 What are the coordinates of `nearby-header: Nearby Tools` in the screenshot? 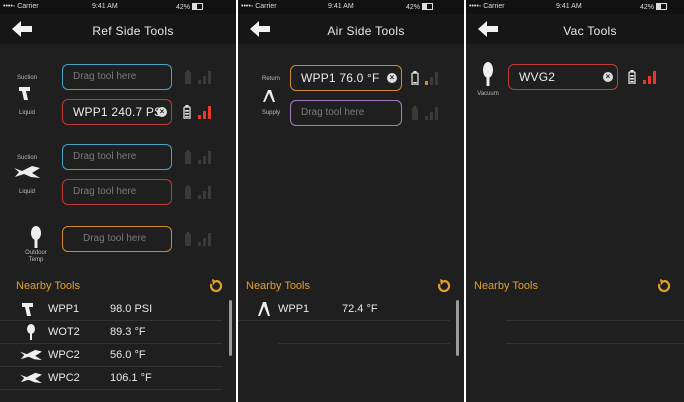 It's located at (575, 287).